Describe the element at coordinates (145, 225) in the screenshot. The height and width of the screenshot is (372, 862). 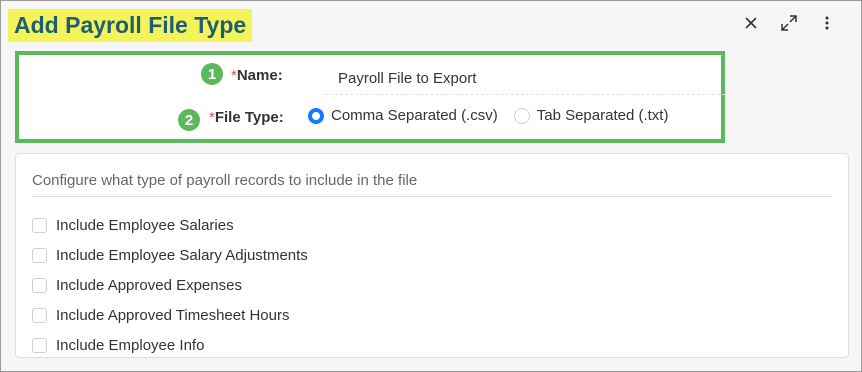
I see `checkbox-label: Include Employee Salaries` at that location.